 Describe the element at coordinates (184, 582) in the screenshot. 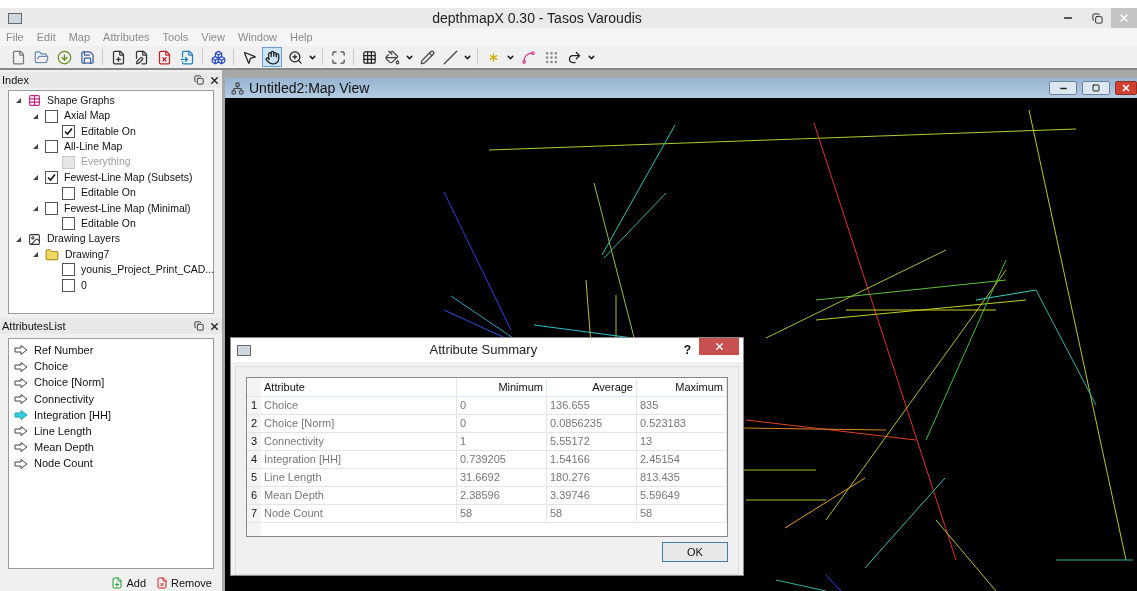

I see `remove-button: Remove` at that location.